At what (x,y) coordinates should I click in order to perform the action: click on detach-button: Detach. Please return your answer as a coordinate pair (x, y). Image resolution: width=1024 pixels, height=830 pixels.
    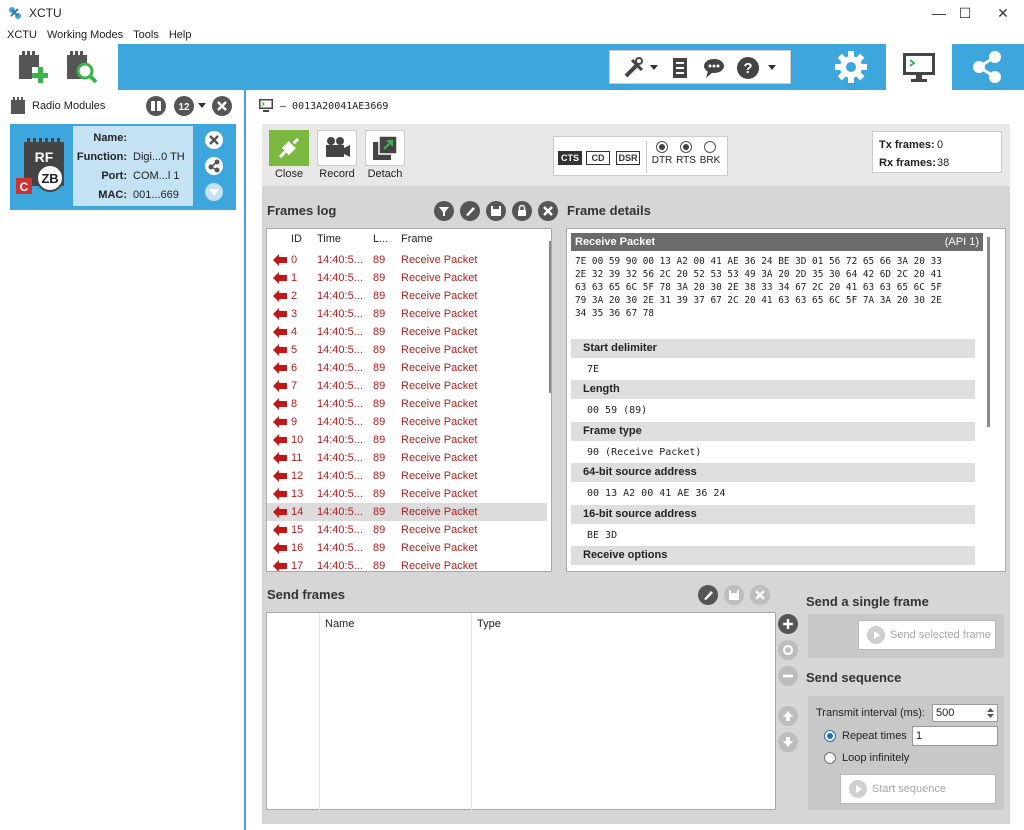
    Looking at the image, I should click on (385, 156).